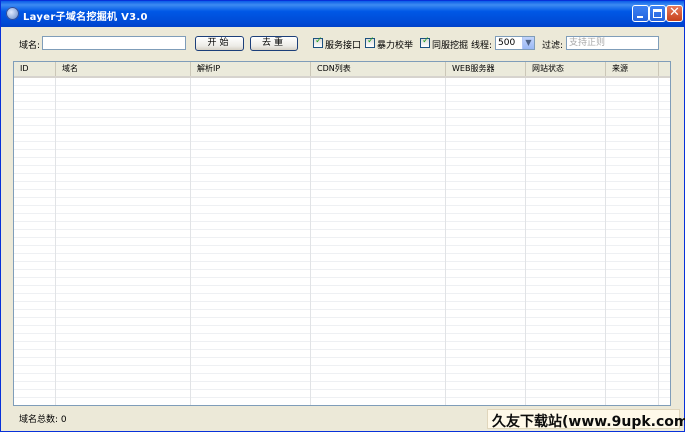 Image resolution: width=685 pixels, height=432 pixels. I want to click on app-icon, so click(12, 13).